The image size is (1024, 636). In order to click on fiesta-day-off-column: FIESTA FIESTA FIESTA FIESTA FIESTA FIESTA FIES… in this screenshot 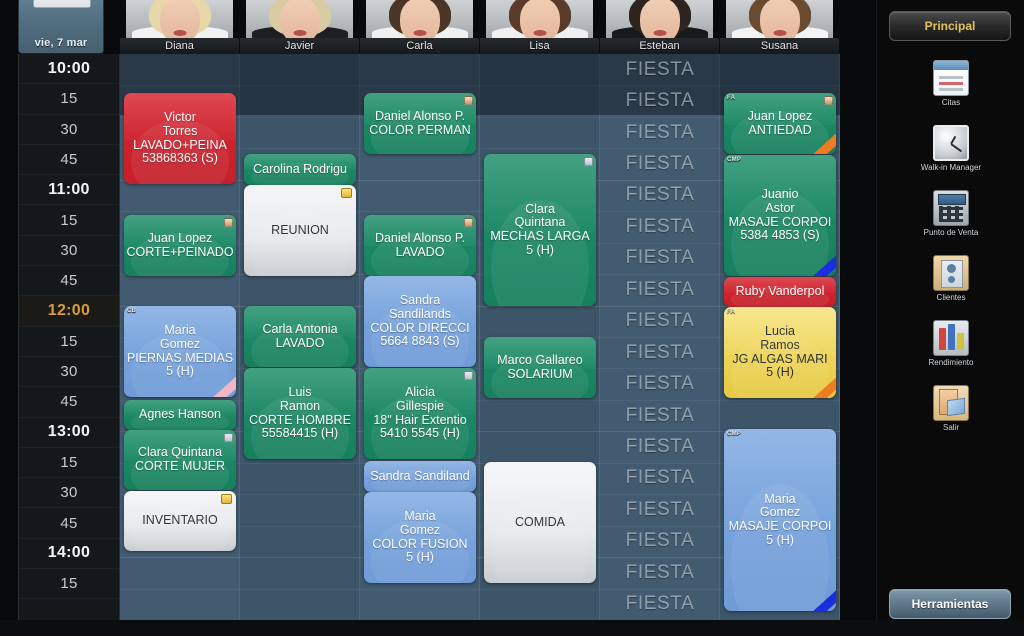, I will do `click(660, 337)`.